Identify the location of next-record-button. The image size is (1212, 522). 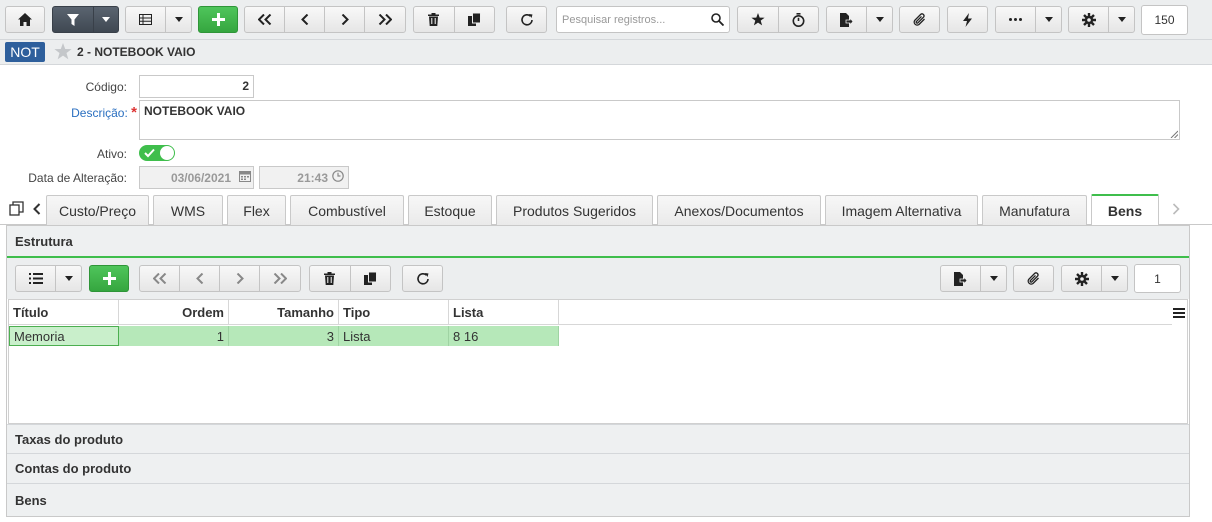
(345, 19).